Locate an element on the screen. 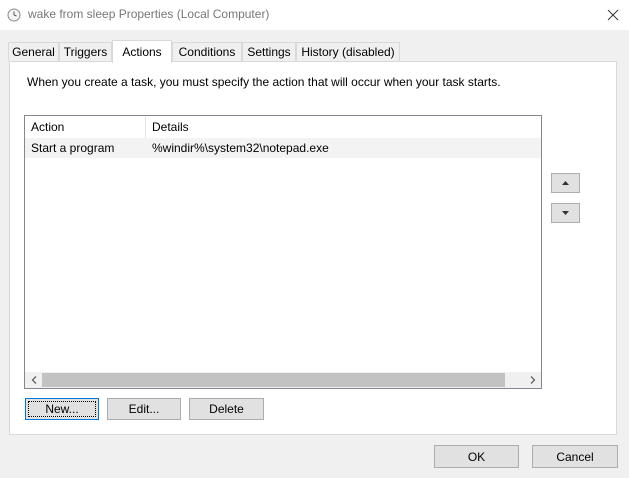 This screenshot has width=629, height=478. tab-label: History (disabled) is located at coordinates (348, 52).